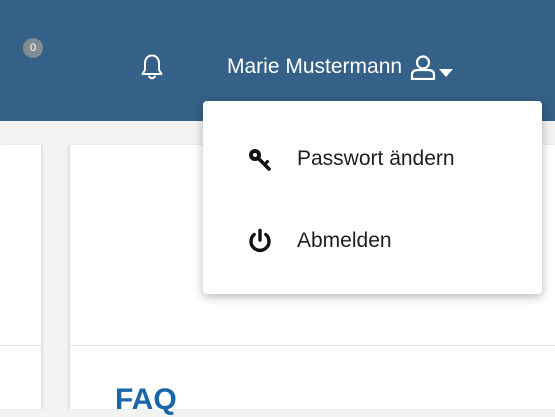 The image size is (555, 417). What do you see at coordinates (21, 277) in the screenshot?
I see `content-card-left` at bounding box center [21, 277].